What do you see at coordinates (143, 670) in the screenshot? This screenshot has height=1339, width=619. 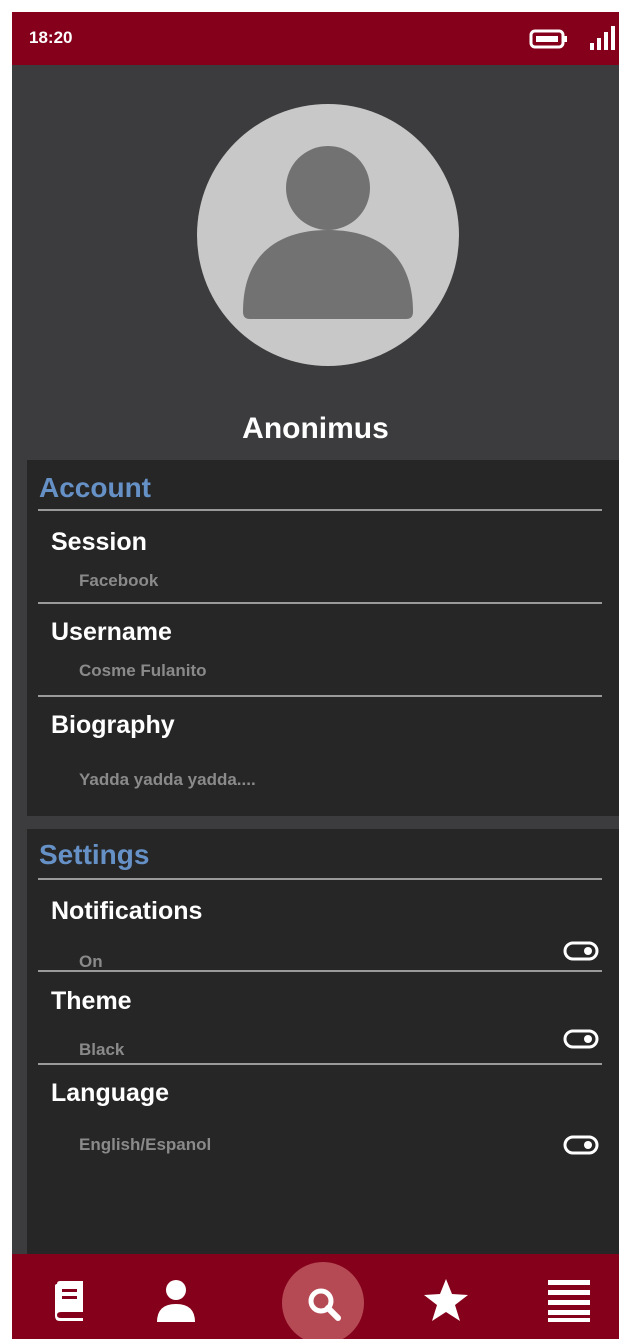 I see `username-value: Cosme Fulanito` at bounding box center [143, 670].